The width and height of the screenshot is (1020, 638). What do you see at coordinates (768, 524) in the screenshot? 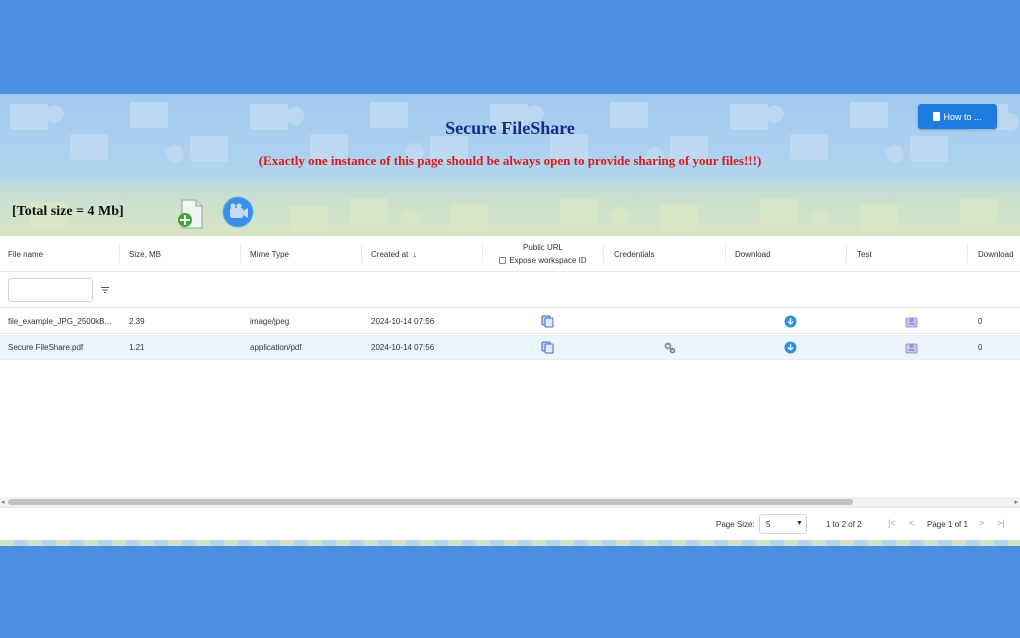
I see `page-size-value: 5` at bounding box center [768, 524].